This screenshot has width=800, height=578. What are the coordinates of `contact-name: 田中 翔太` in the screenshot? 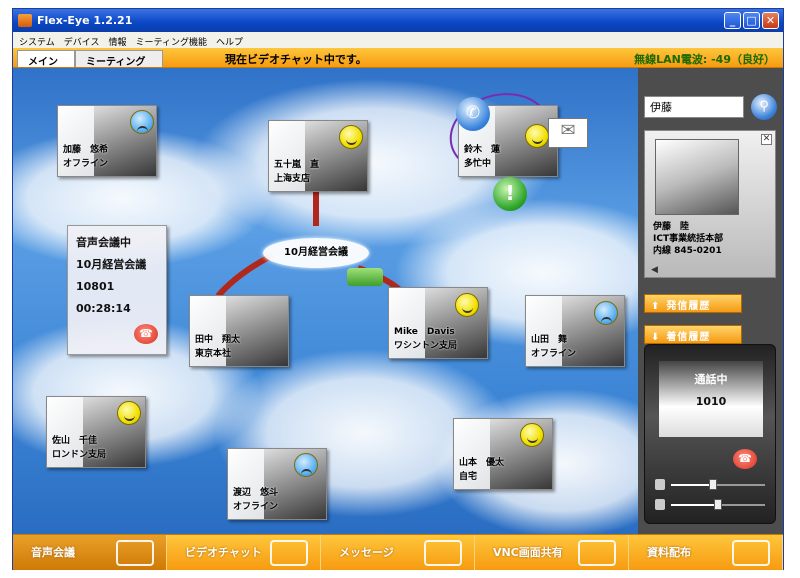 It's located at (218, 340).